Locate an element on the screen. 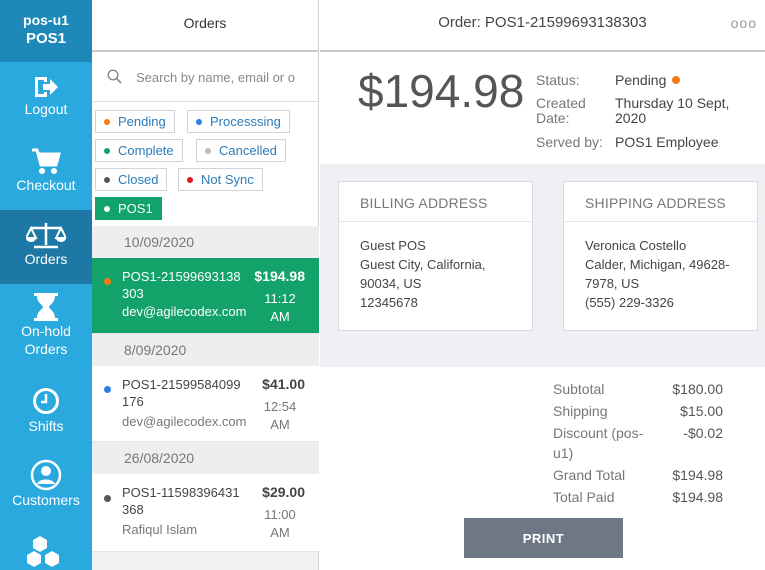 This screenshot has height=570, width=765. order-time: 12:54 AM is located at coordinates (280, 415).